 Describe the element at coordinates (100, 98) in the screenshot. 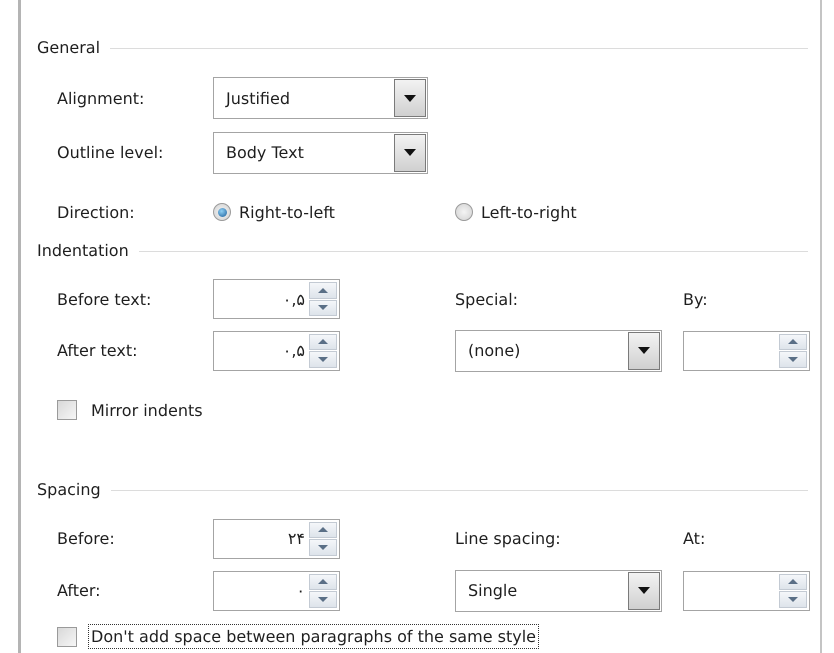

I see `field-label: Alignment:` at that location.